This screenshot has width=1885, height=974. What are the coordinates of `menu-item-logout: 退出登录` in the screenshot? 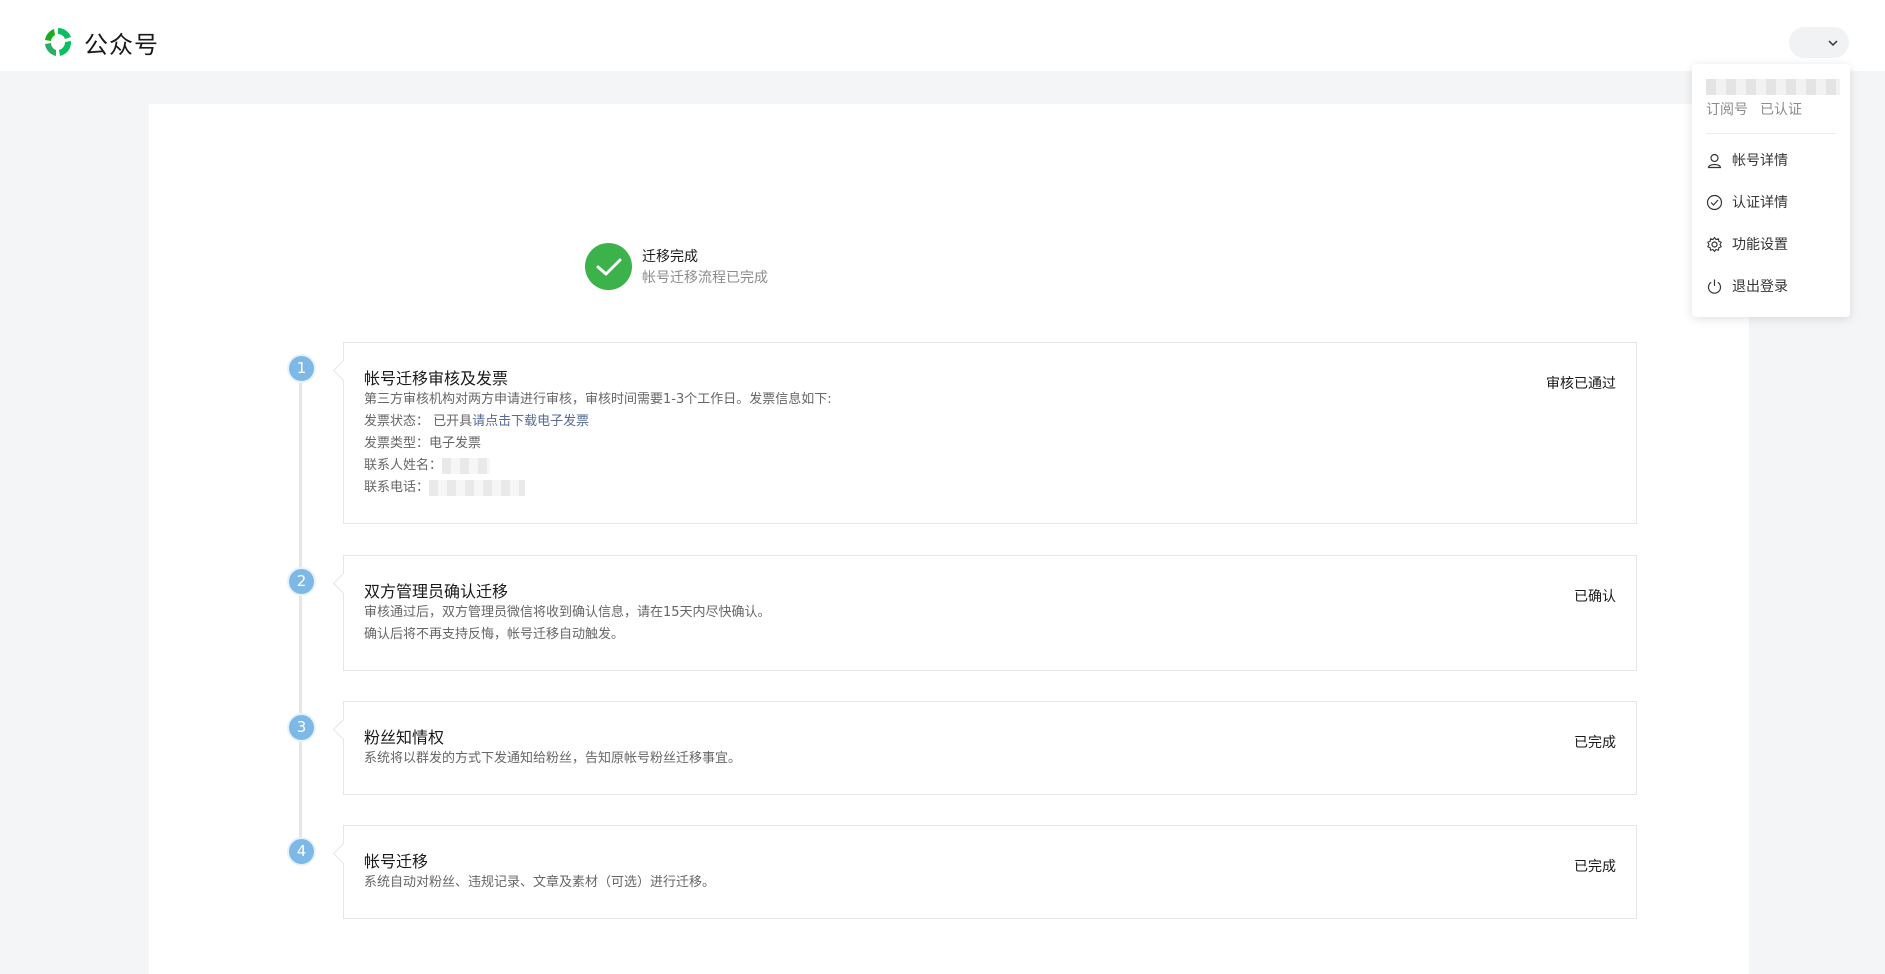 It's located at (1771, 286).